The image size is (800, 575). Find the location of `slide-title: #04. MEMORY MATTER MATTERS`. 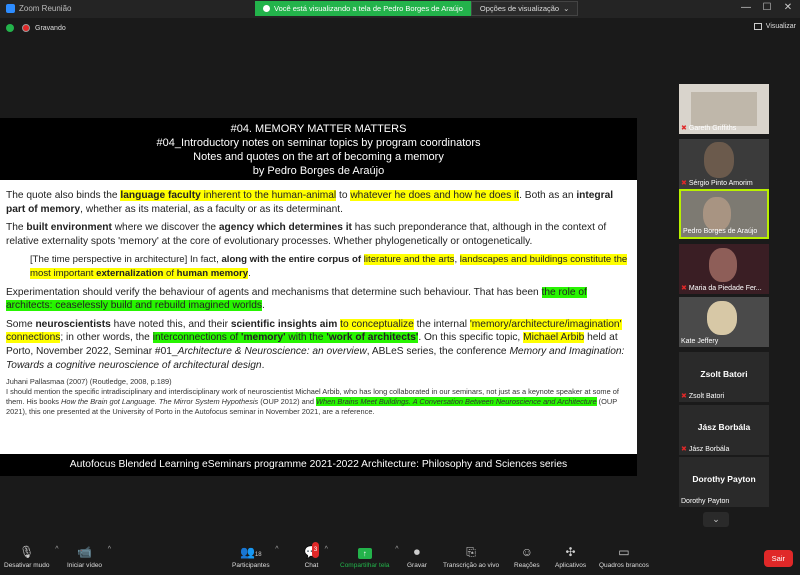

slide-title: #04. MEMORY MATTER MATTERS is located at coordinates (318, 129).